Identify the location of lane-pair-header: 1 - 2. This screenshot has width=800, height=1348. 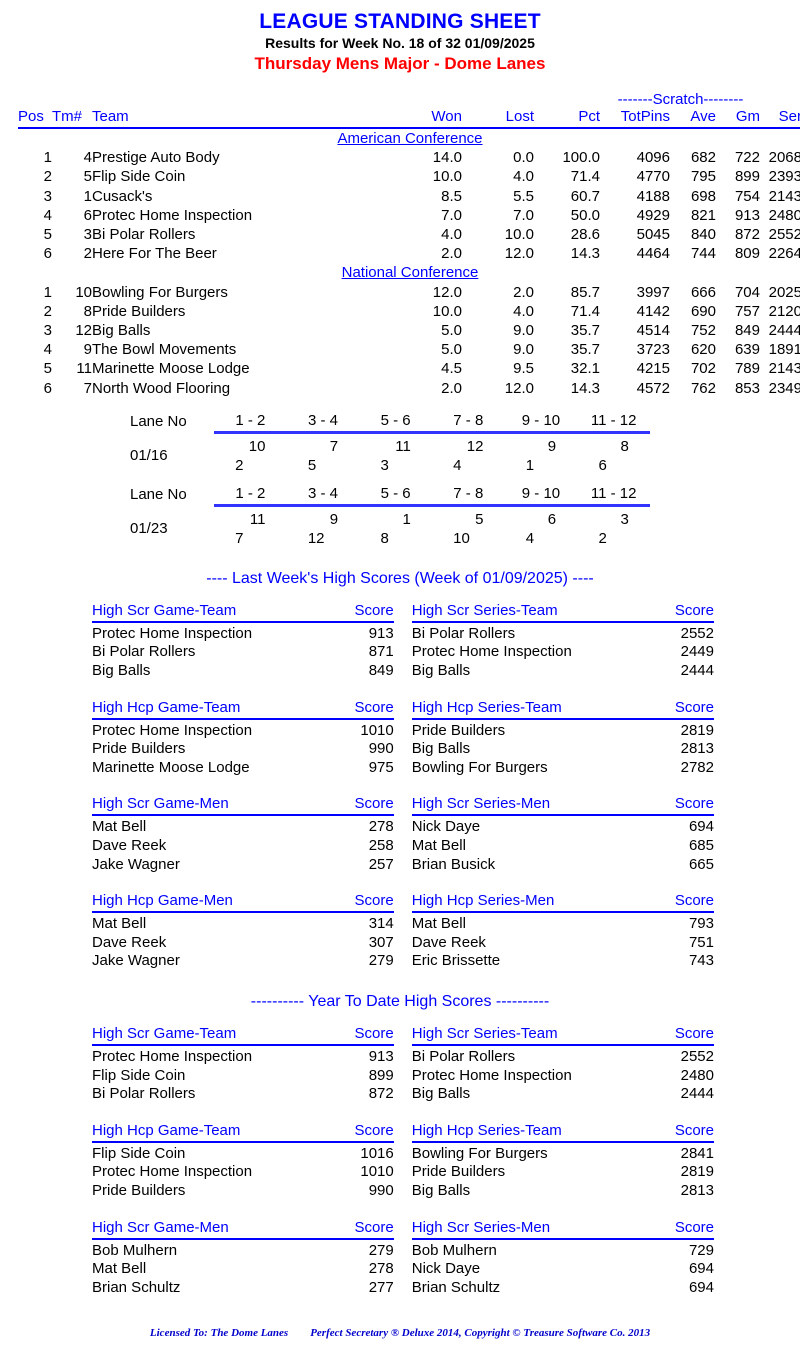
(250, 495).